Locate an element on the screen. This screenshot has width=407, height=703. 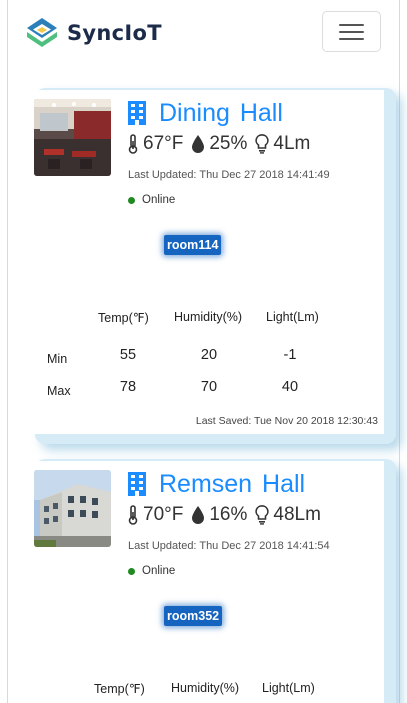
hamburger-icon is located at coordinates (351, 25).